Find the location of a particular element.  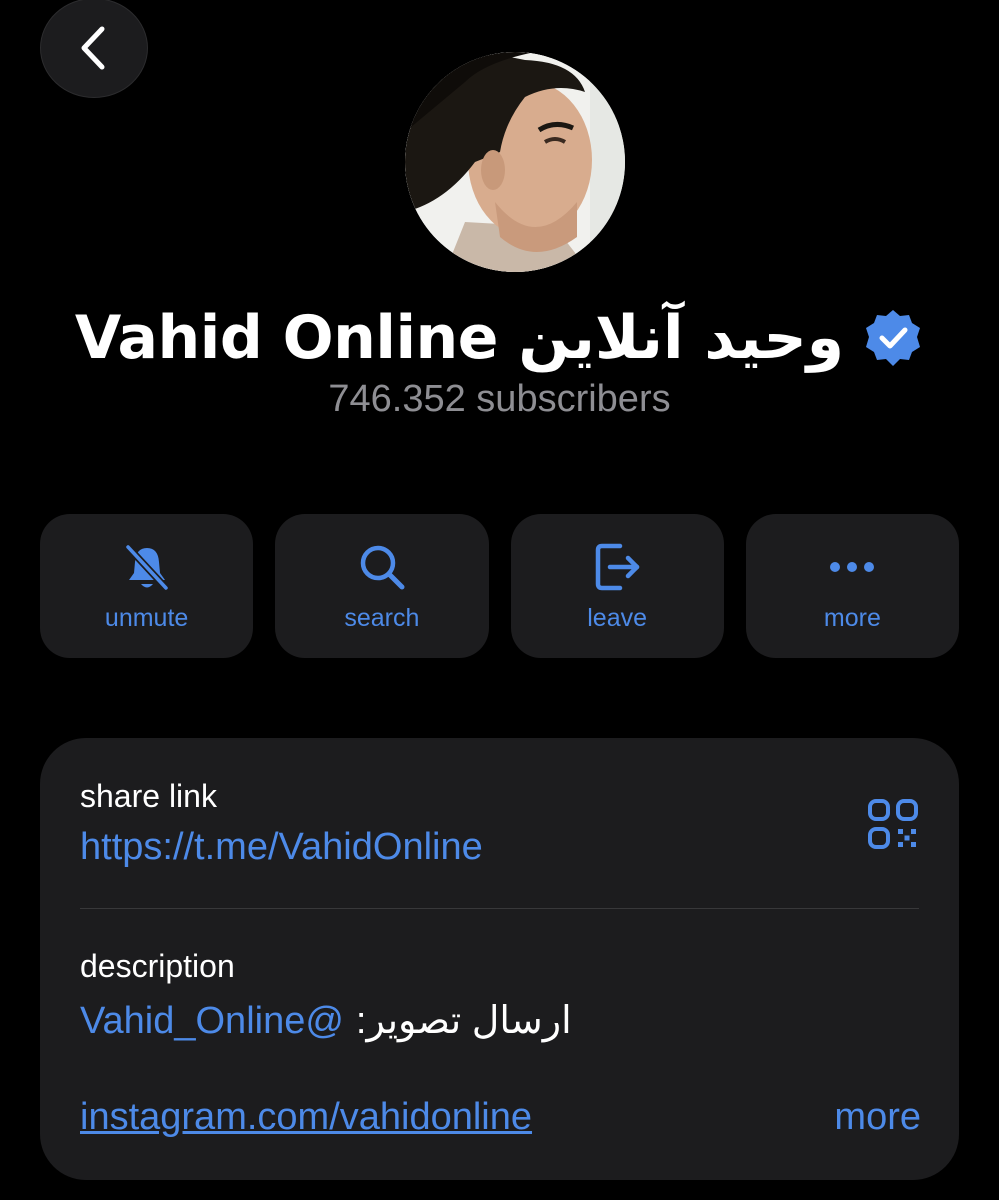

leave-button: leave is located at coordinates (617, 586).